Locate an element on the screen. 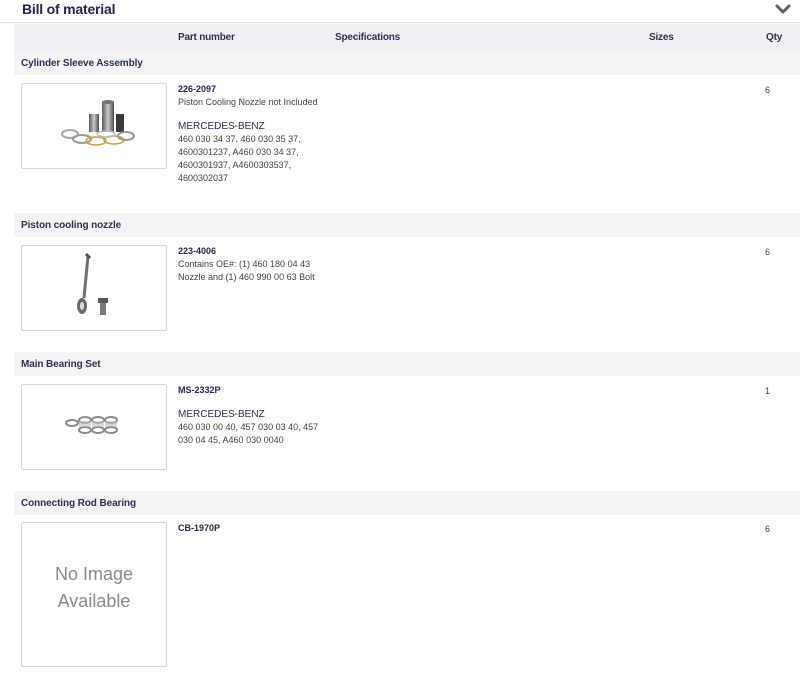 This screenshot has width=800, height=673. section-name: Piston cooling nozzle is located at coordinates (71, 225).